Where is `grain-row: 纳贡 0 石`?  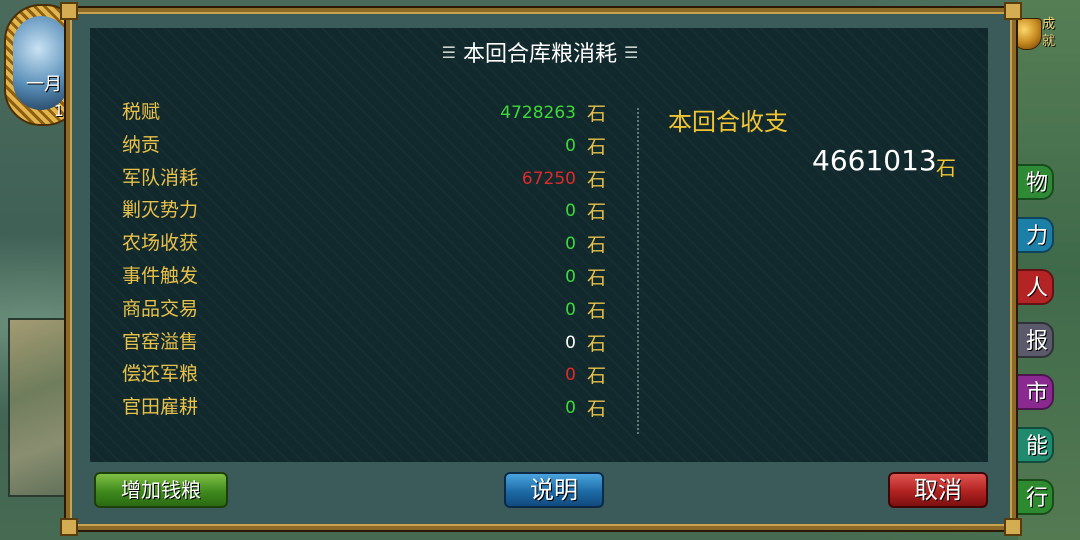
grain-row: 纳贡 0 石 is located at coordinates (367, 148).